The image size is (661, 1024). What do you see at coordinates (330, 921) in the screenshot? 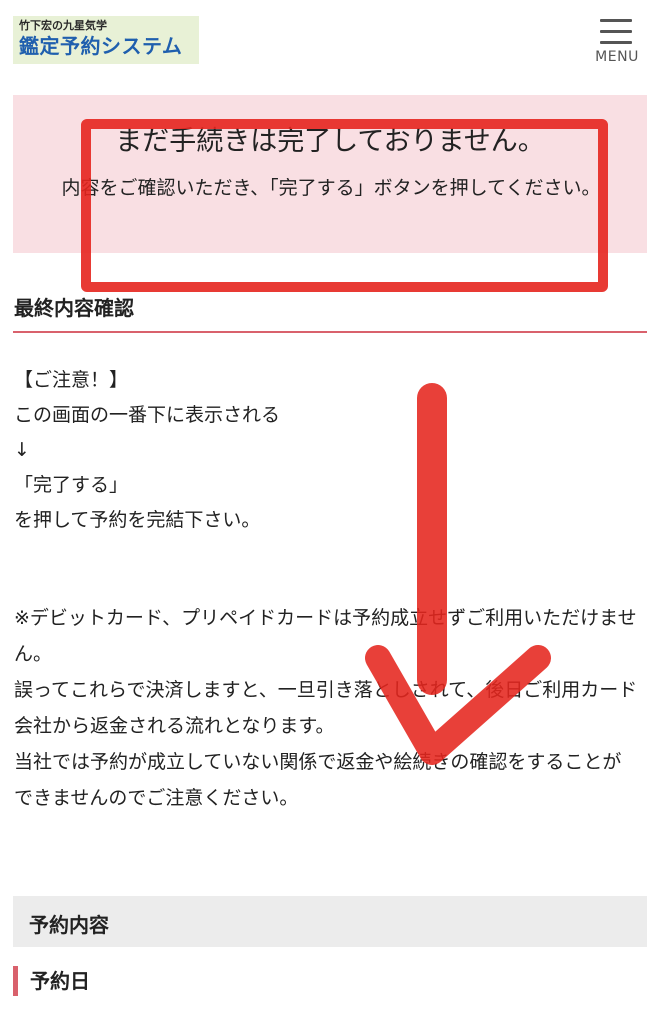
I see `reservation-section-header: 予約内容` at bounding box center [330, 921].